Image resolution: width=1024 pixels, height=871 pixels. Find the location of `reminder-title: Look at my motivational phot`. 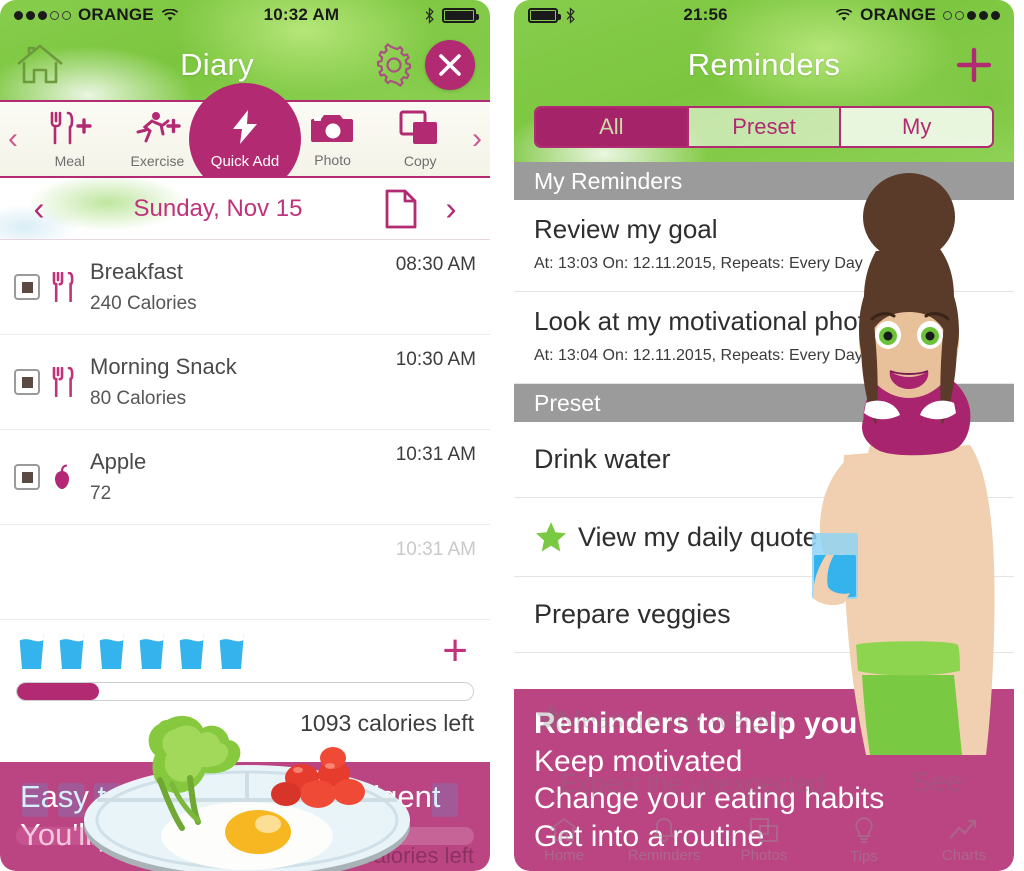

reminder-title: Look at my motivational phot is located at coordinates (699, 321).